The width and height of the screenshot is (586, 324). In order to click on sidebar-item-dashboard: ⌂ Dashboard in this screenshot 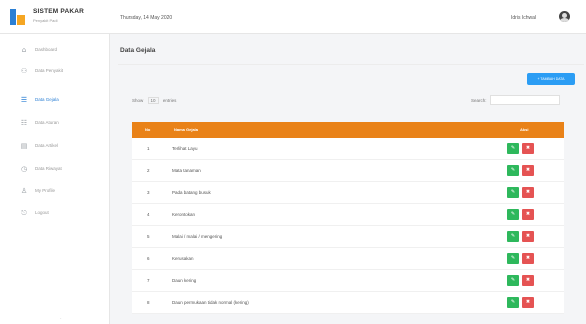, I will do `click(55, 51)`.